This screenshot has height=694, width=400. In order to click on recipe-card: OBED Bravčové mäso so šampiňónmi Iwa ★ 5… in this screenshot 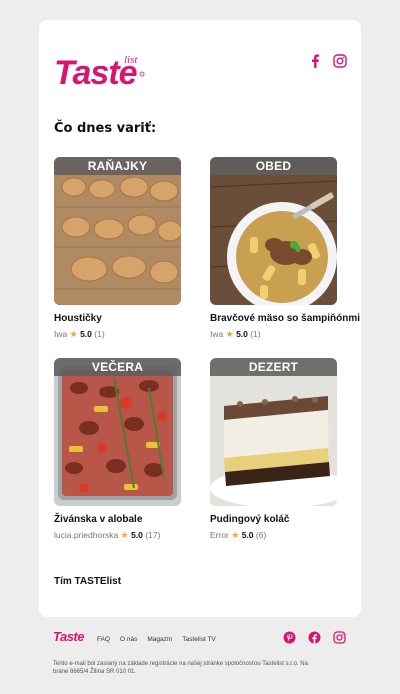, I will do `click(285, 248)`.